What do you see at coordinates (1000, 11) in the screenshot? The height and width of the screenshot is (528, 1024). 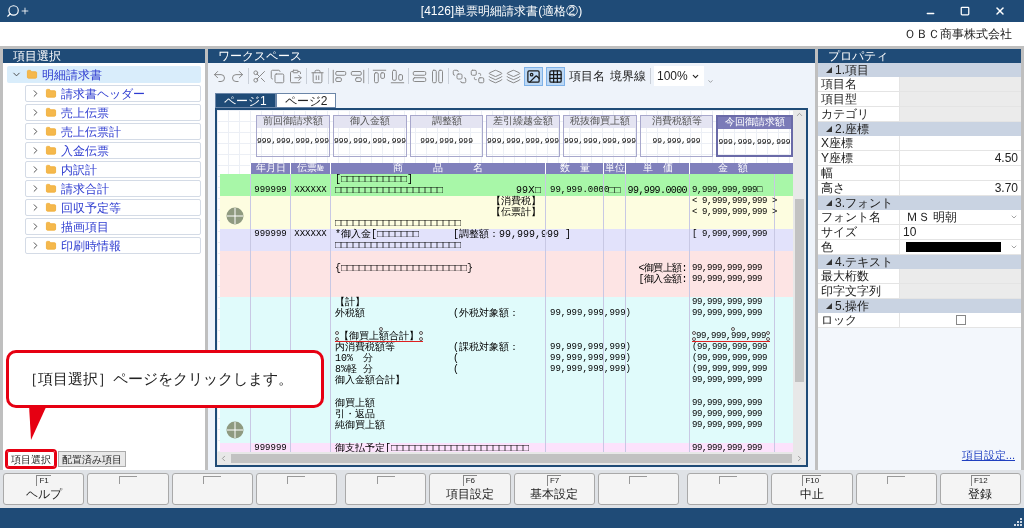 I see `close-icon` at bounding box center [1000, 11].